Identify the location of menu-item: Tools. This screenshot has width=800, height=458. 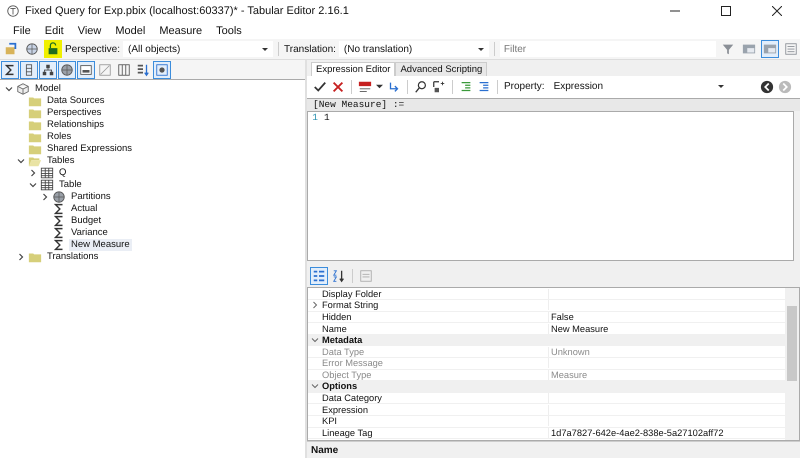
(229, 30).